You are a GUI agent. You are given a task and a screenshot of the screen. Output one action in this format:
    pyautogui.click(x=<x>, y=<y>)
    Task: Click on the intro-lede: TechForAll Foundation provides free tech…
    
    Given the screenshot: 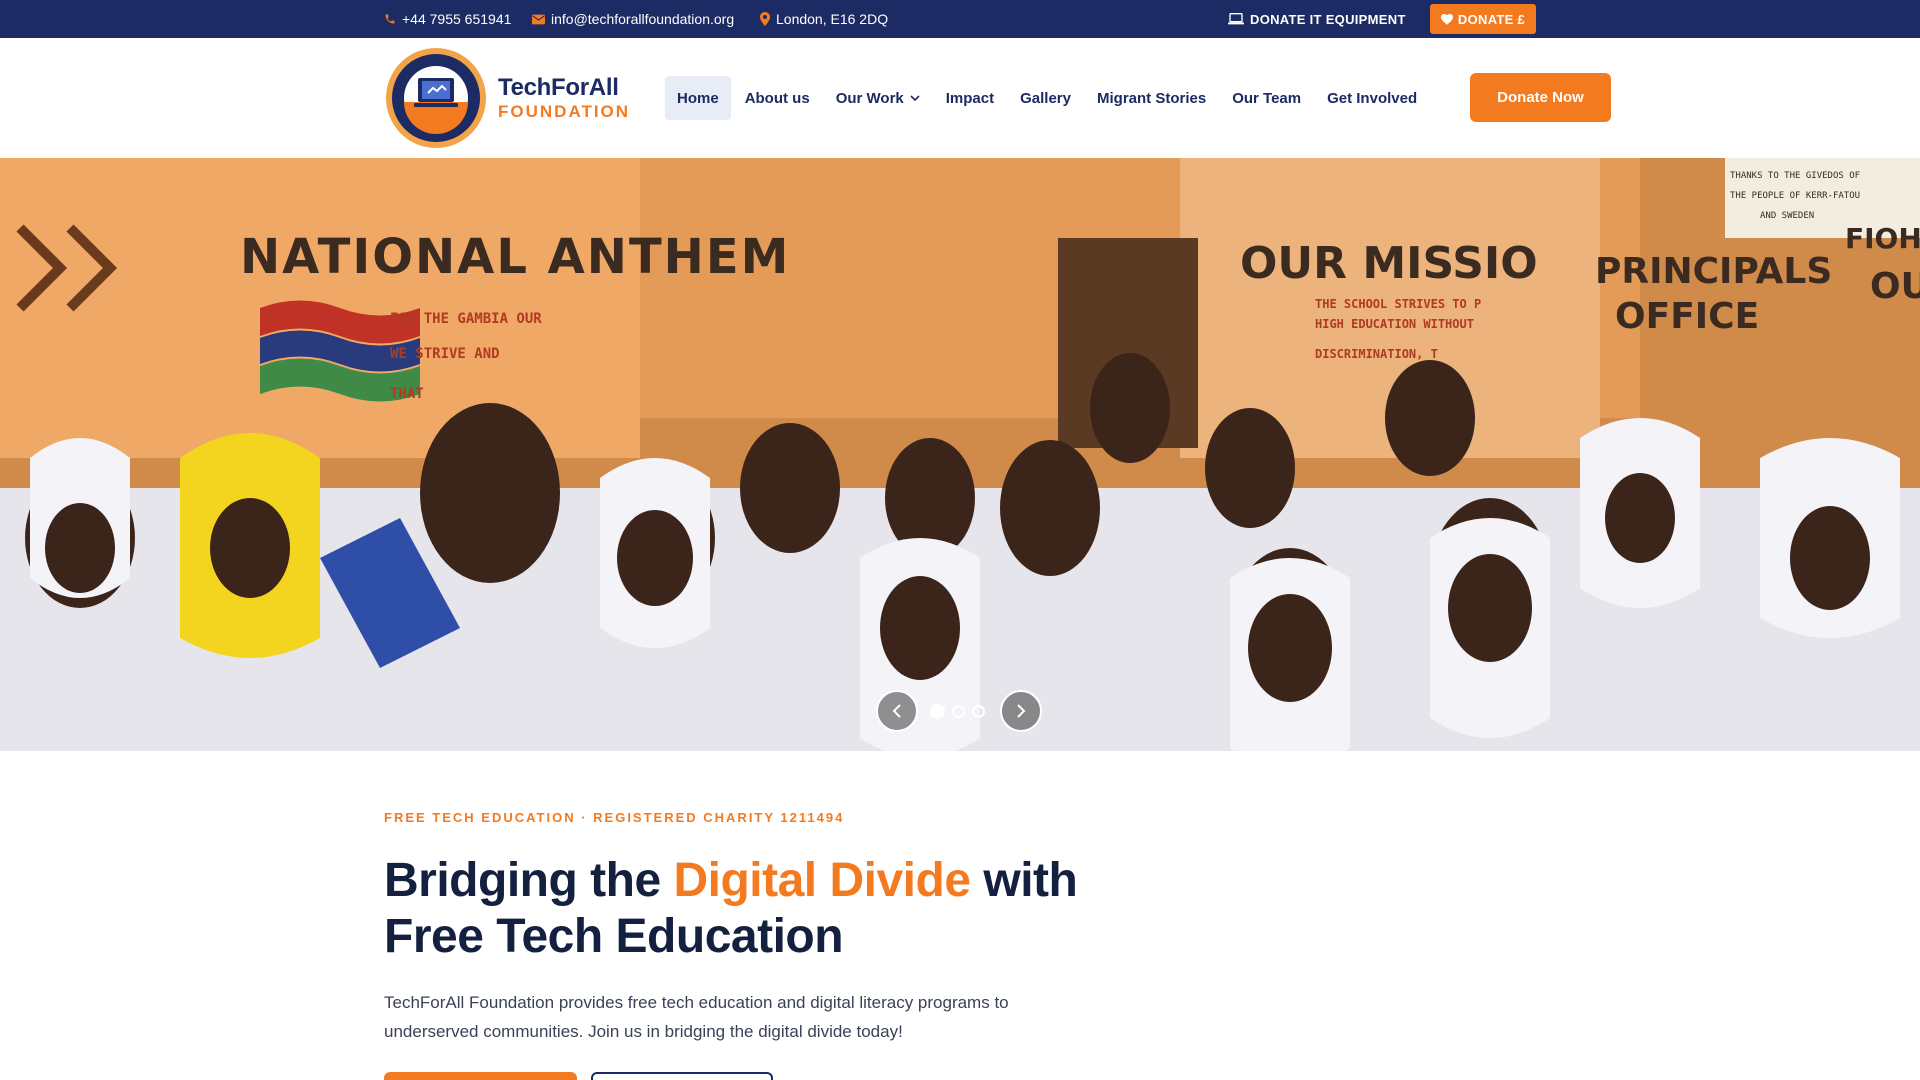 What is the action you would take?
    pyautogui.click(x=696, y=1017)
    